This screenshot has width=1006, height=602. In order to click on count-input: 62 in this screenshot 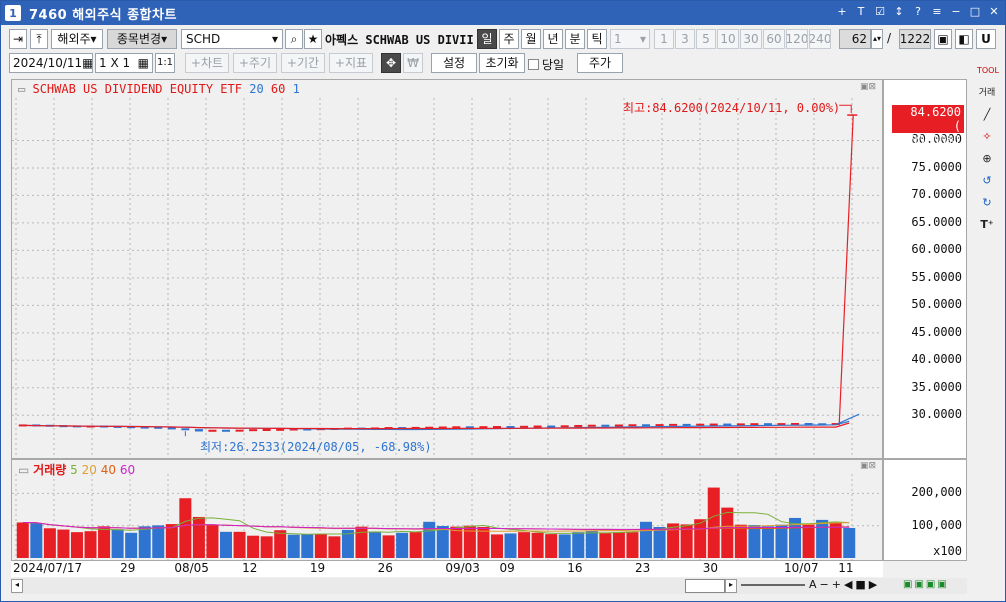, I will do `click(855, 39)`.